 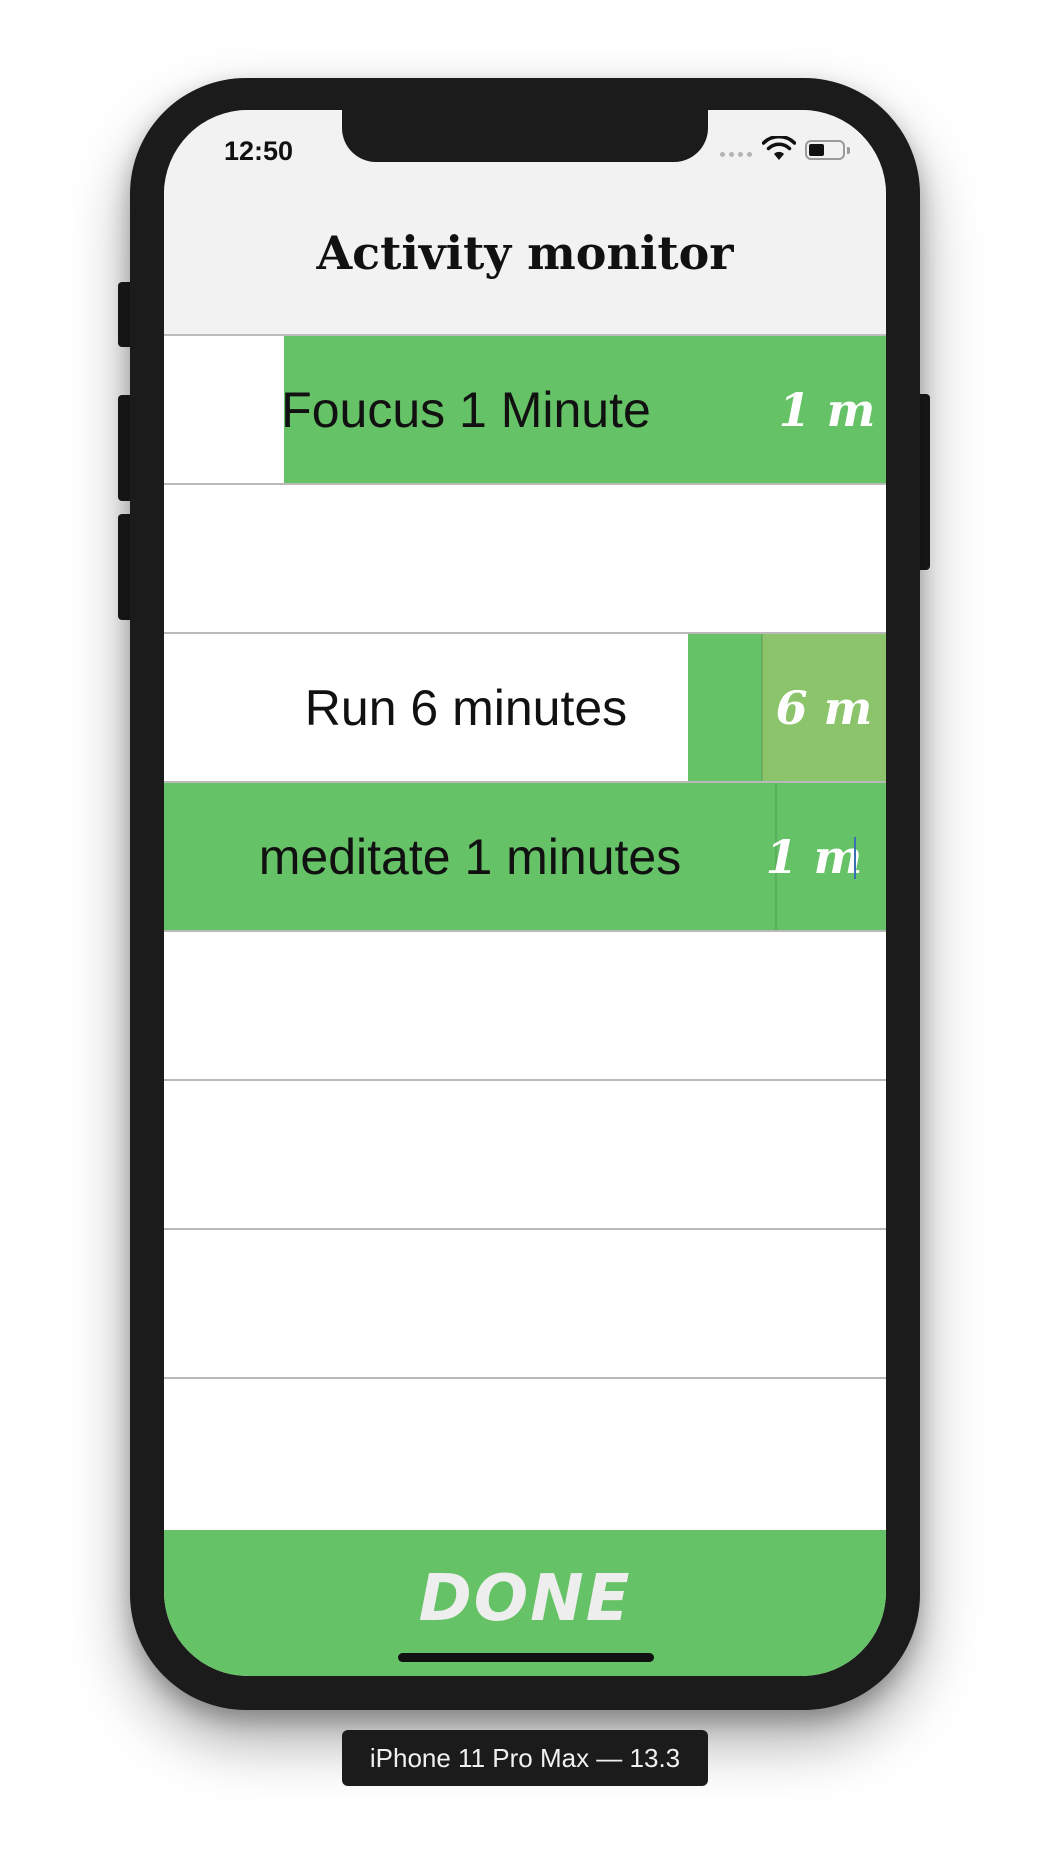 I want to click on done-button-label: DONE, so click(x=525, y=1599).